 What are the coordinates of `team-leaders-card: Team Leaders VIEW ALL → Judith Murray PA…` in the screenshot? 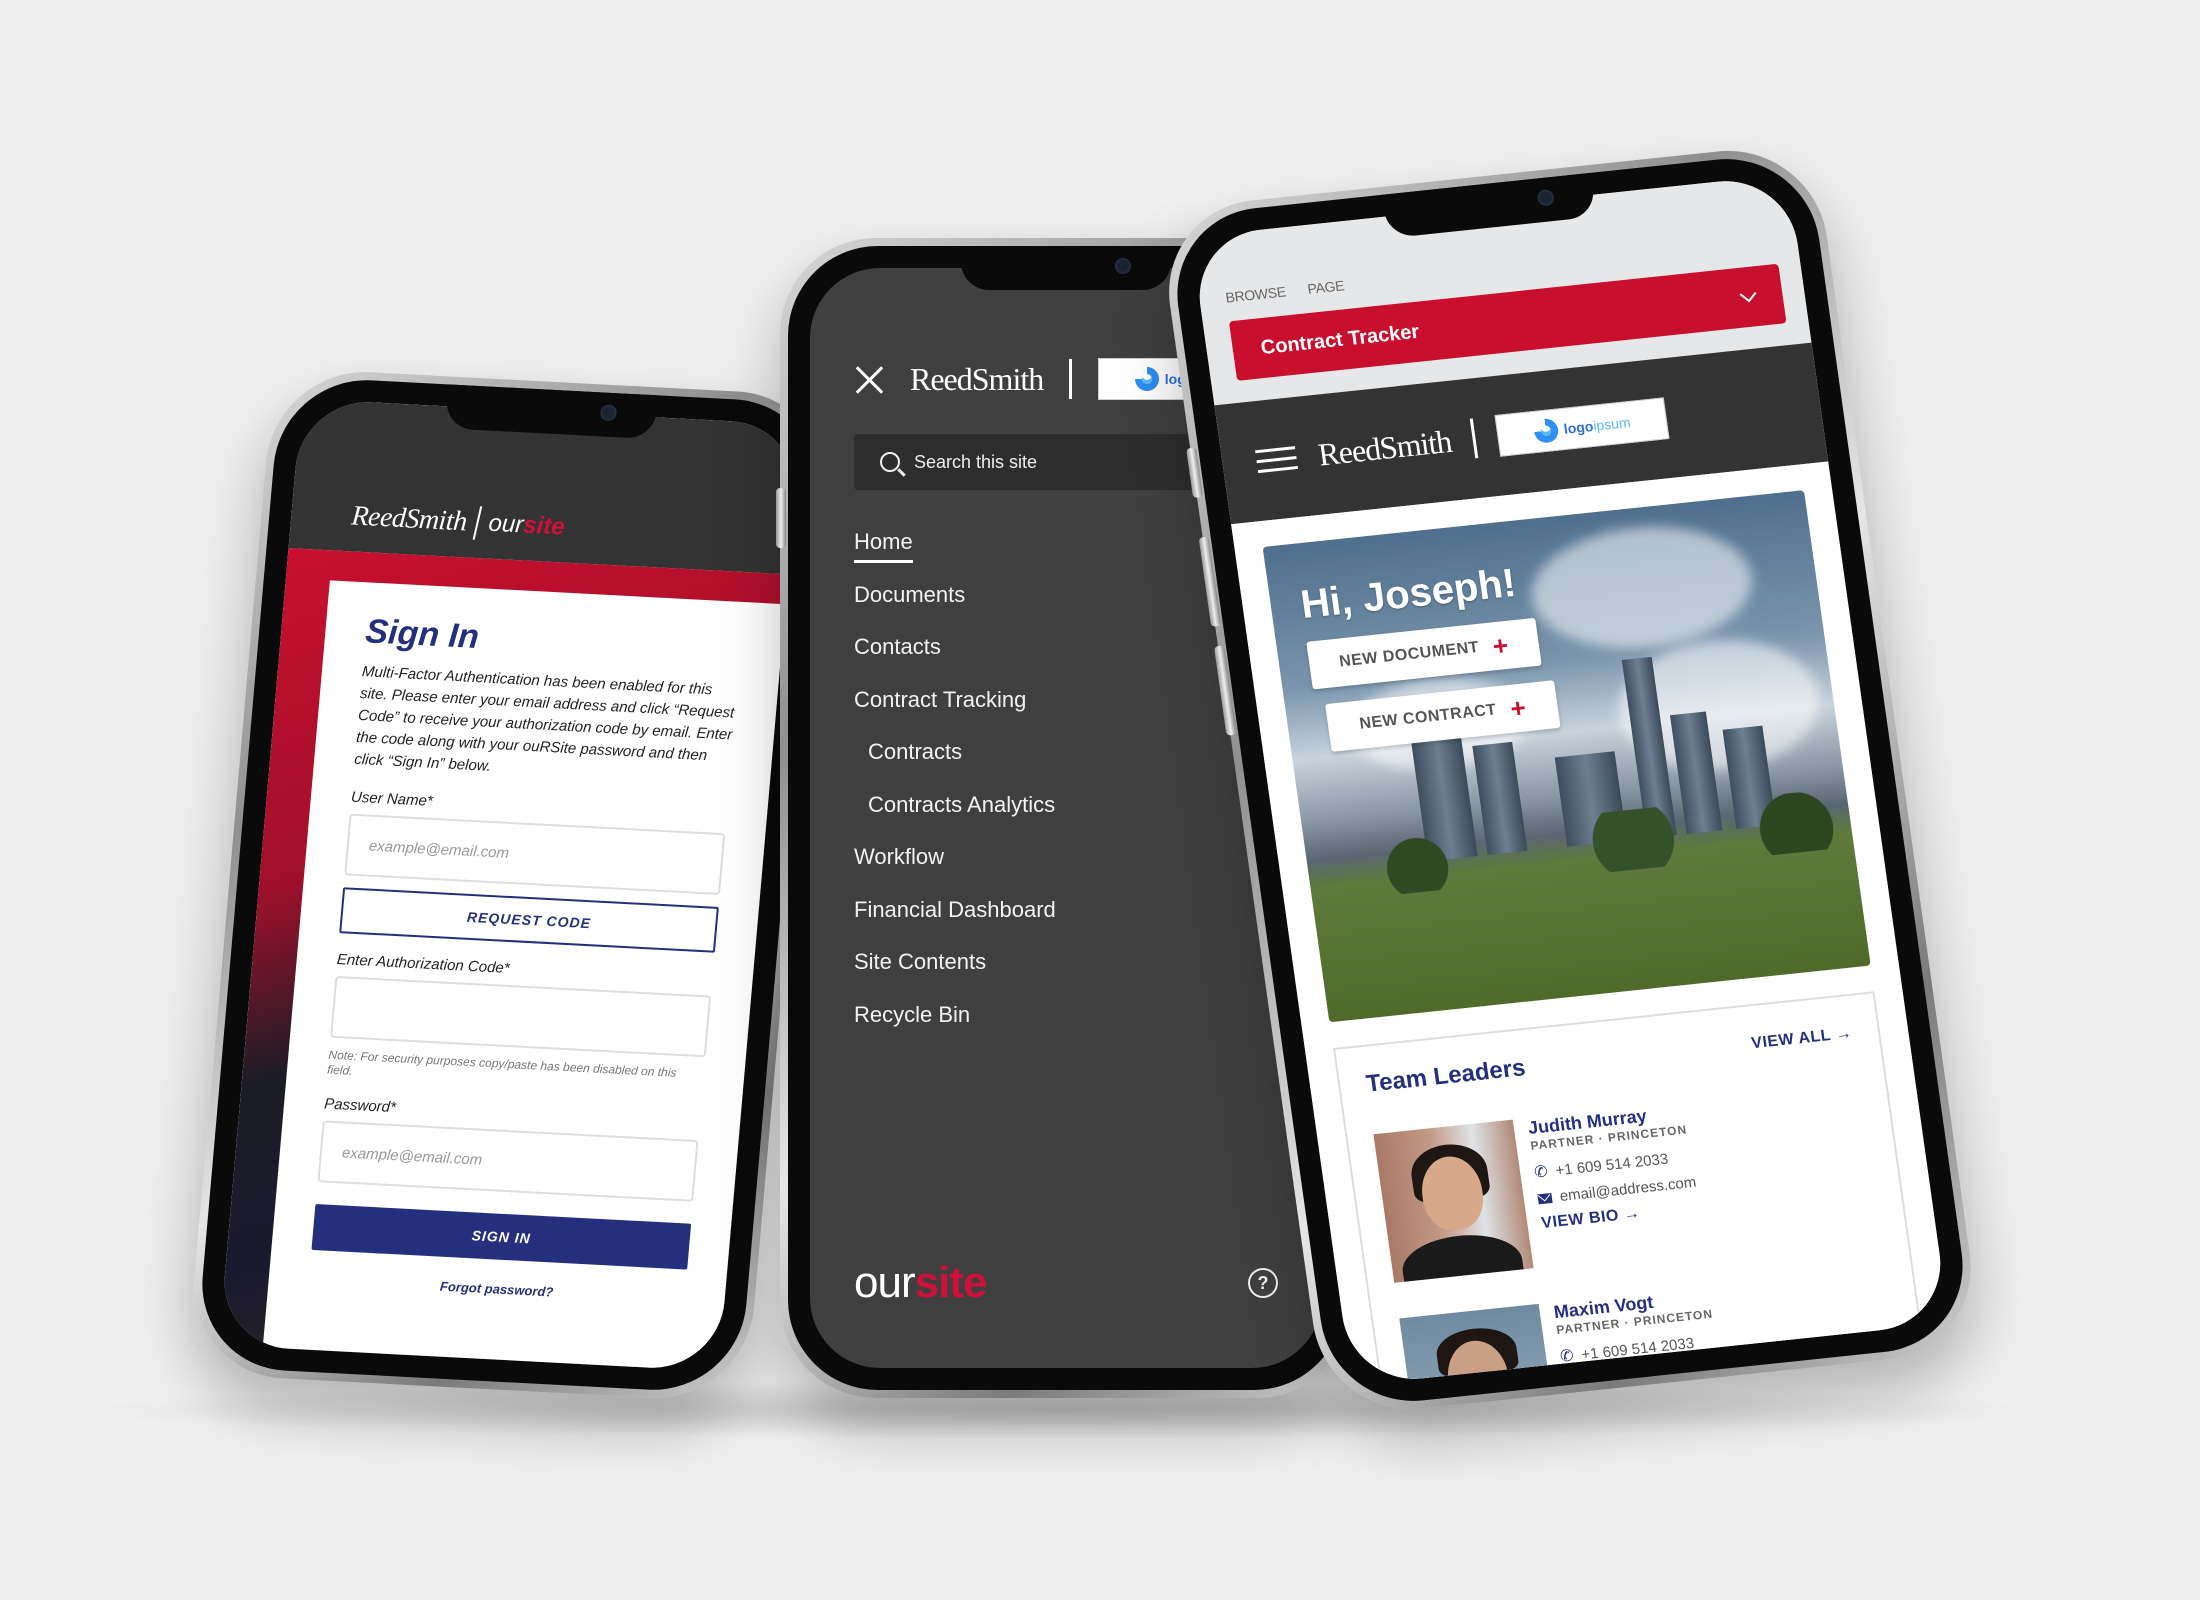 It's located at (1638, 1188).